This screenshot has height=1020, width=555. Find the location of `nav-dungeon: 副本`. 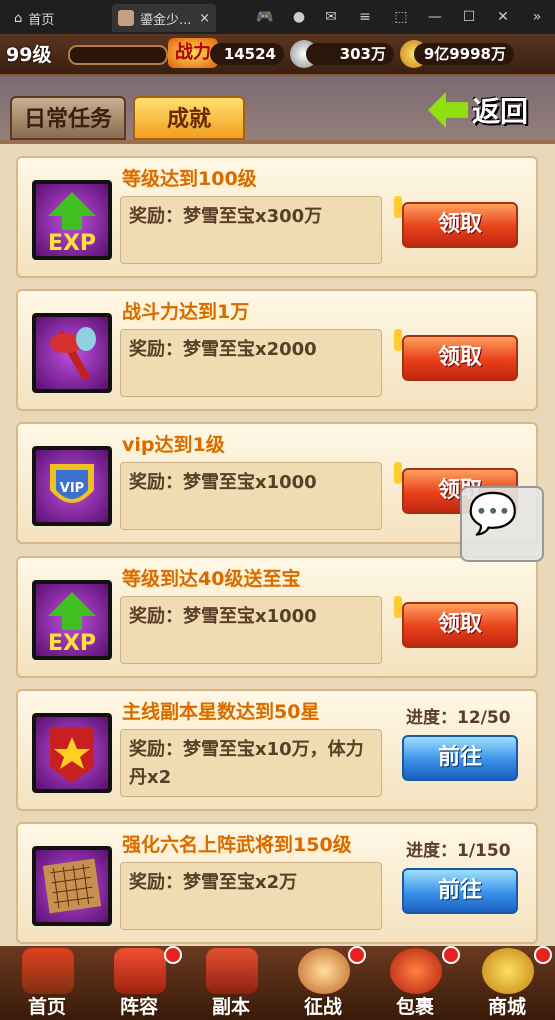

nav-dungeon: 副本 is located at coordinates (231, 983).